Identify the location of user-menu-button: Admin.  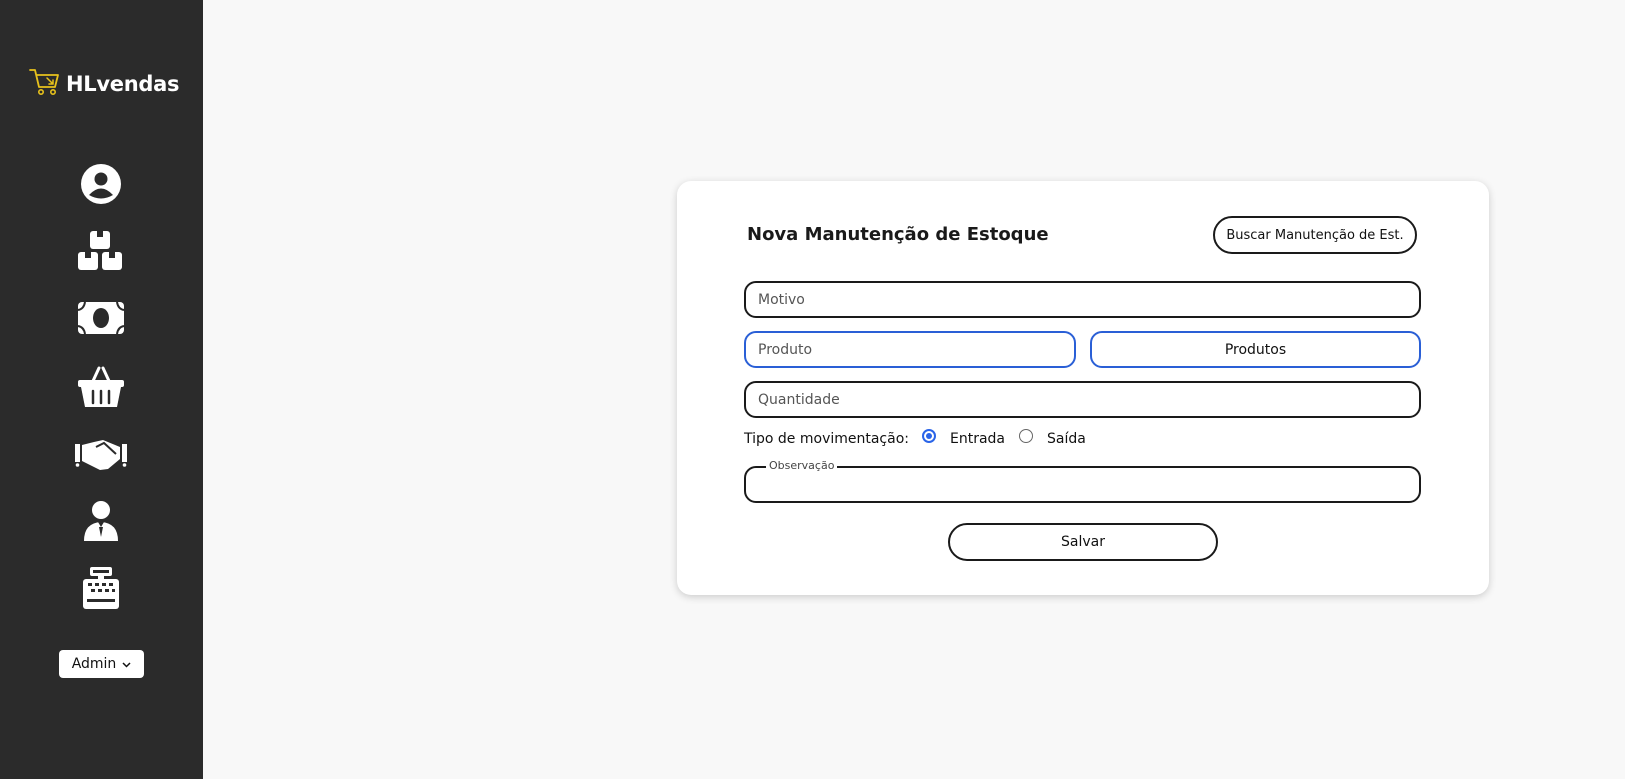
(101, 664).